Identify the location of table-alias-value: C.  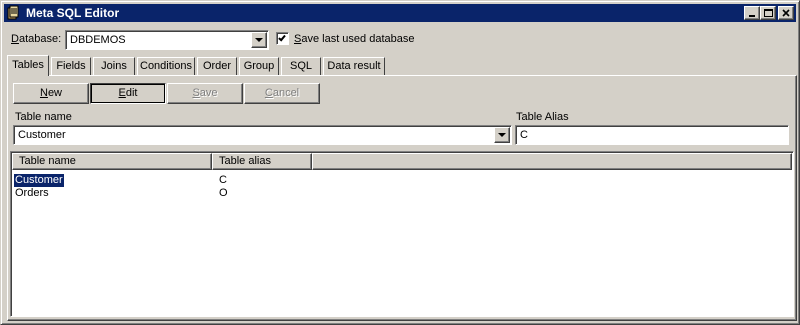
(524, 135).